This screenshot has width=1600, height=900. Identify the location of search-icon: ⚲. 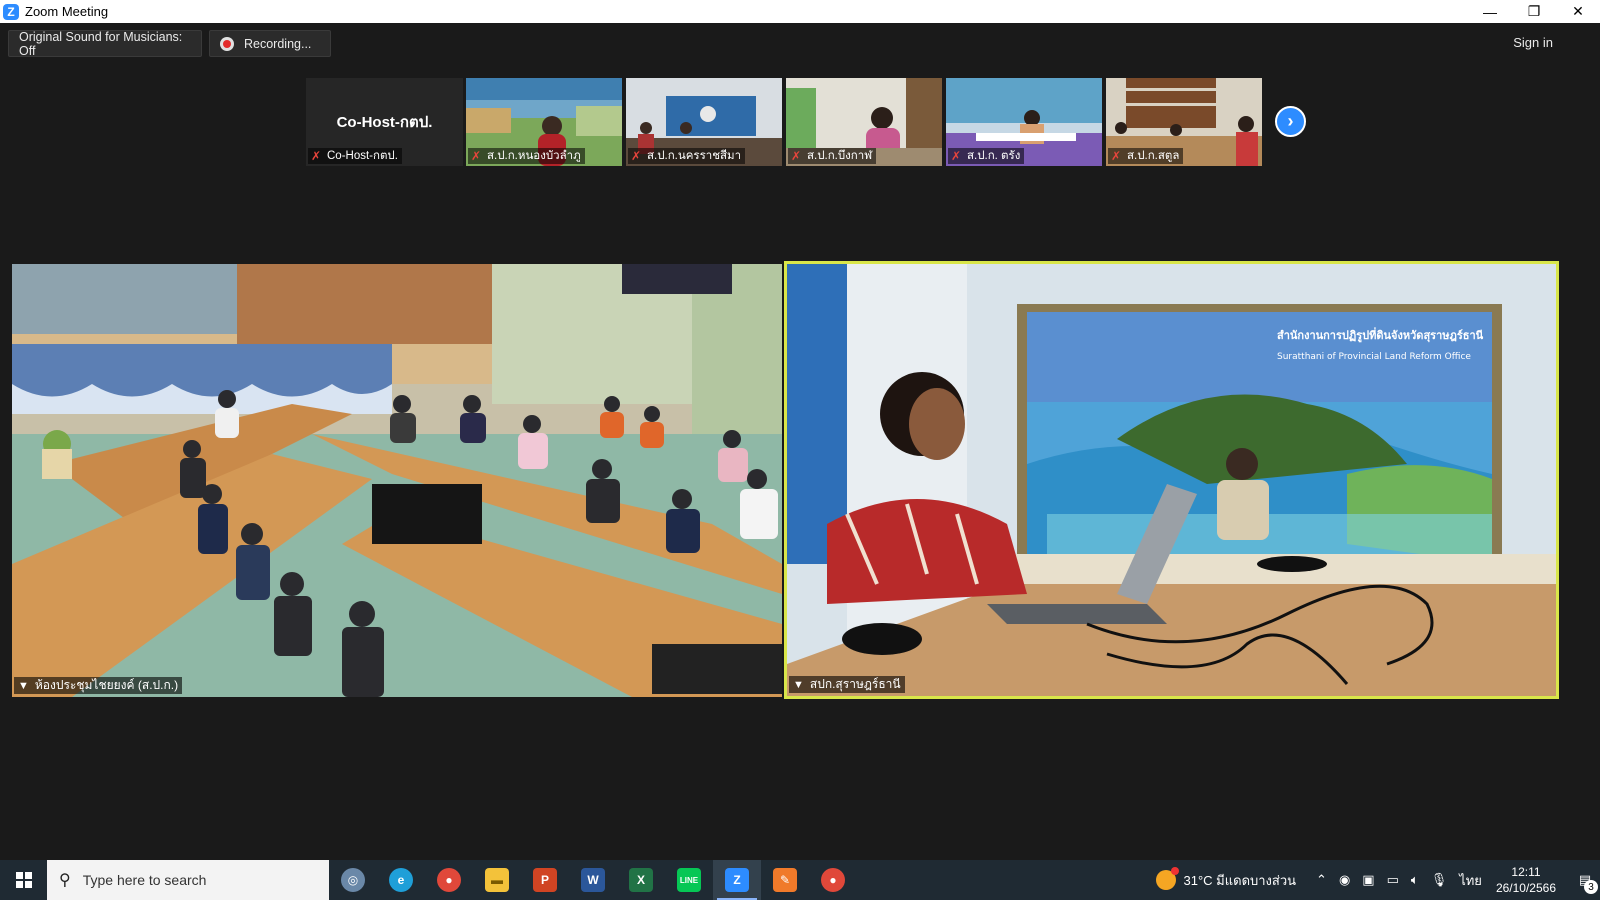
(65, 880).